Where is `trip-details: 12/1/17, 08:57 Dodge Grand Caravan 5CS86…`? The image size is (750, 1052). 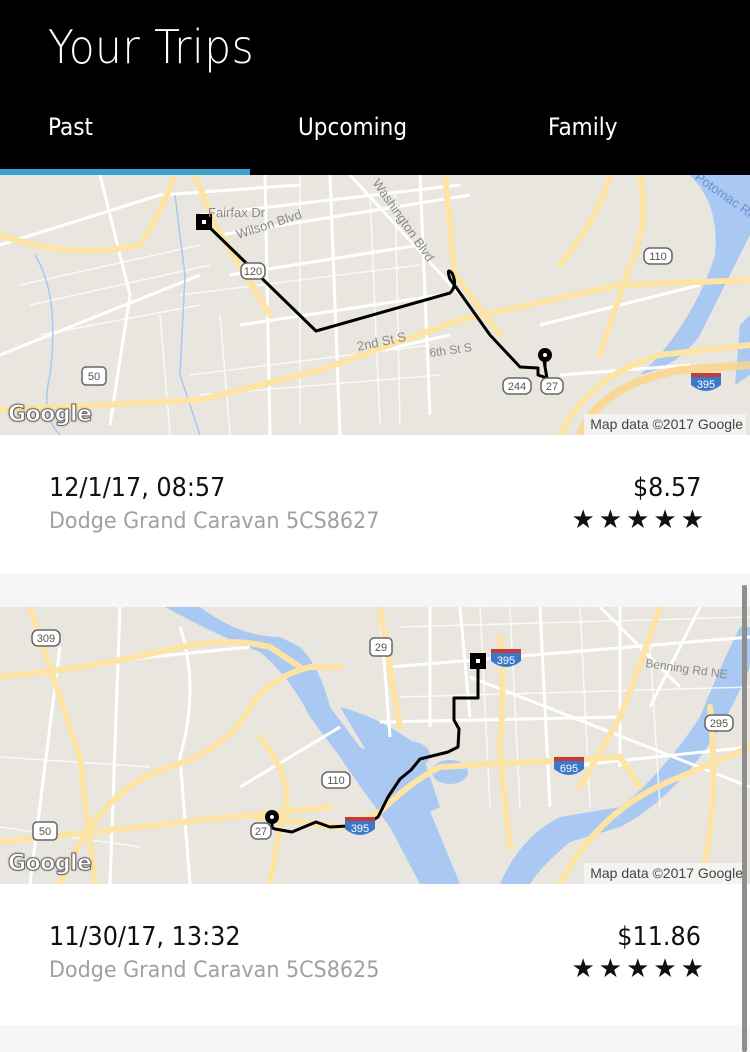
trip-details: 12/1/17, 08:57 Dodge Grand Caravan 5CS86… is located at coordinates (375, 504).